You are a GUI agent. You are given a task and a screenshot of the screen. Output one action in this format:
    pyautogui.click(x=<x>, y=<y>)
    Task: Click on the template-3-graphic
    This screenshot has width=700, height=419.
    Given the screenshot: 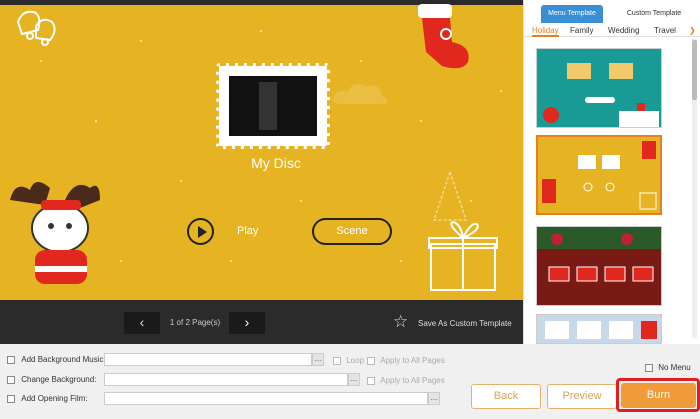 What is the action you would take?
    pyautogui.click(x=599, y=254)
    